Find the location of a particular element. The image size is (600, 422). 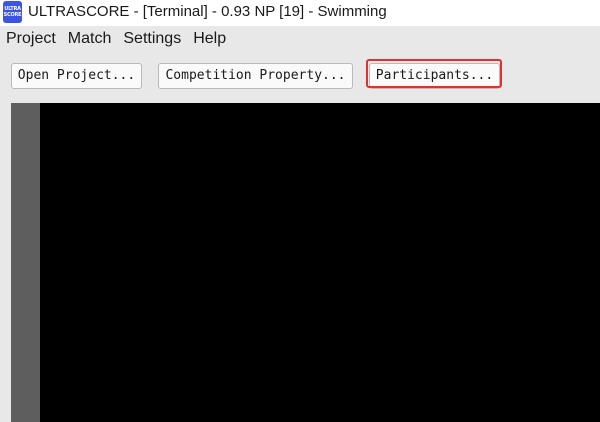

display-side-strip is located at coordinates (25, 262).